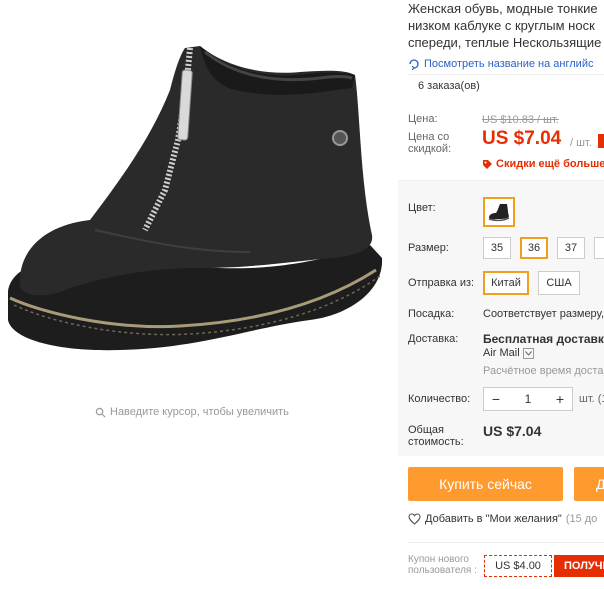 The image size is (604, 589). What do you see at coordinates (522, 138) in the screenshot?
I see `discount-price: US $7.04` at bounding box center [522, 138].